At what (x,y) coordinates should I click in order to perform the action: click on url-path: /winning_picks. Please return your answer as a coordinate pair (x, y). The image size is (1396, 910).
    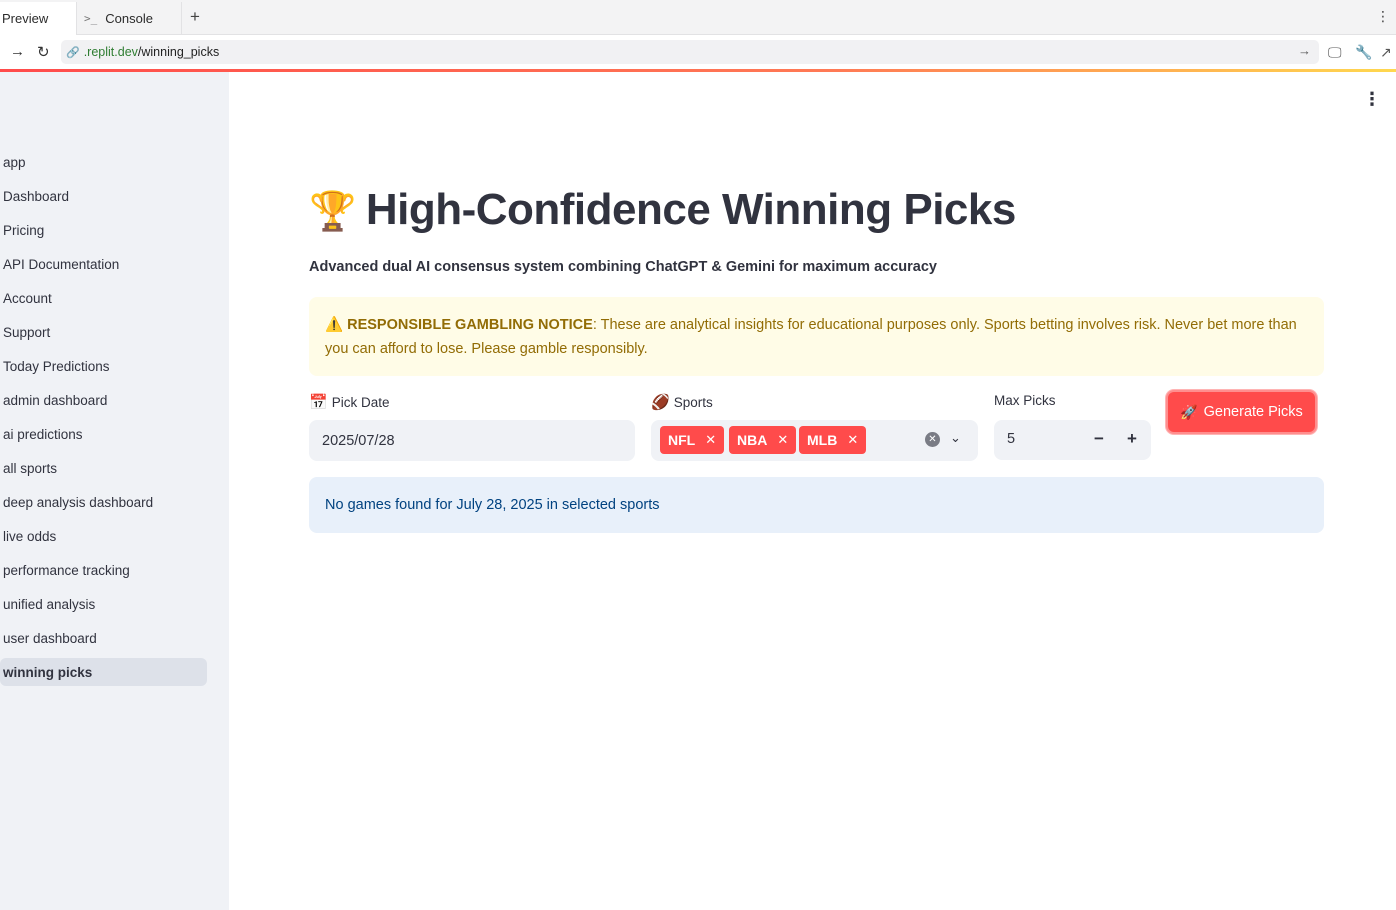
    Looking at the image, I should click on (178, 52).